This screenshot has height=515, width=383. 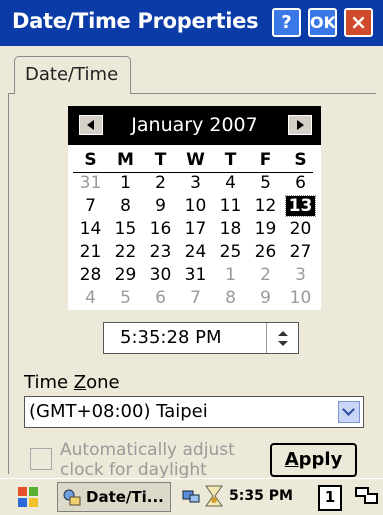 I want to click on datetime-task-icon, so click(x=72, y=497).